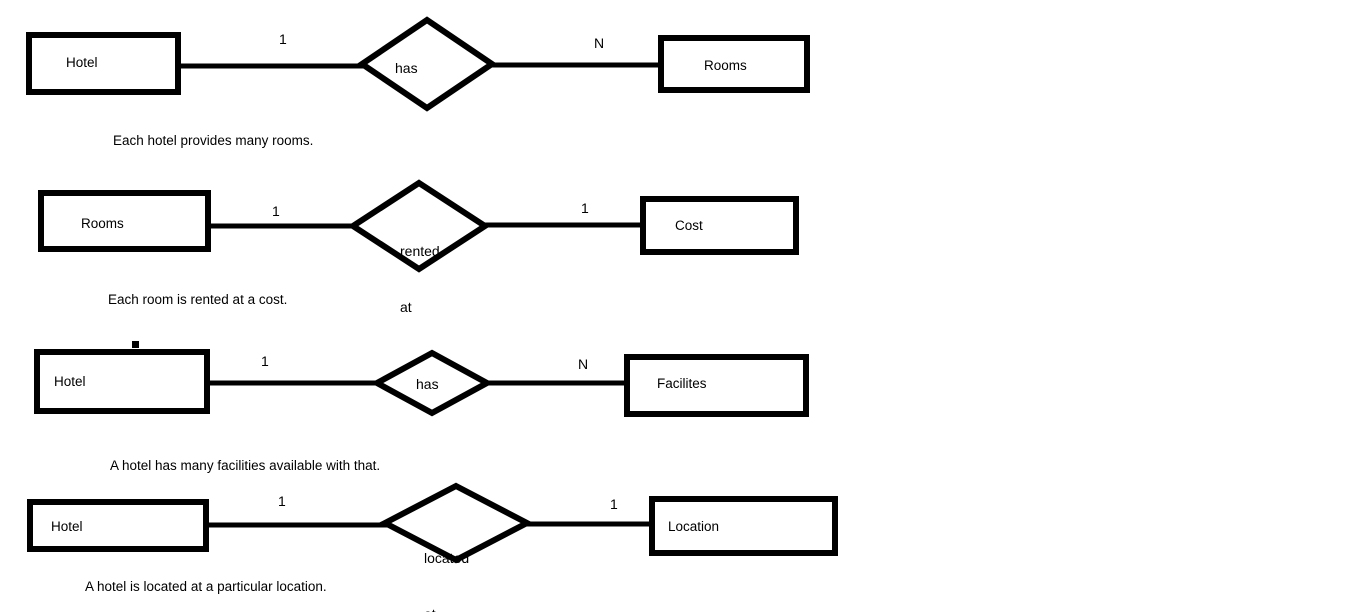 This screenshot has height=612, width=1360. What do you see at coordinates (213, 140) in the screenshot?
I see `caption-row-1: Each hotel provides many rooms.` at bounding box center [213, 140].